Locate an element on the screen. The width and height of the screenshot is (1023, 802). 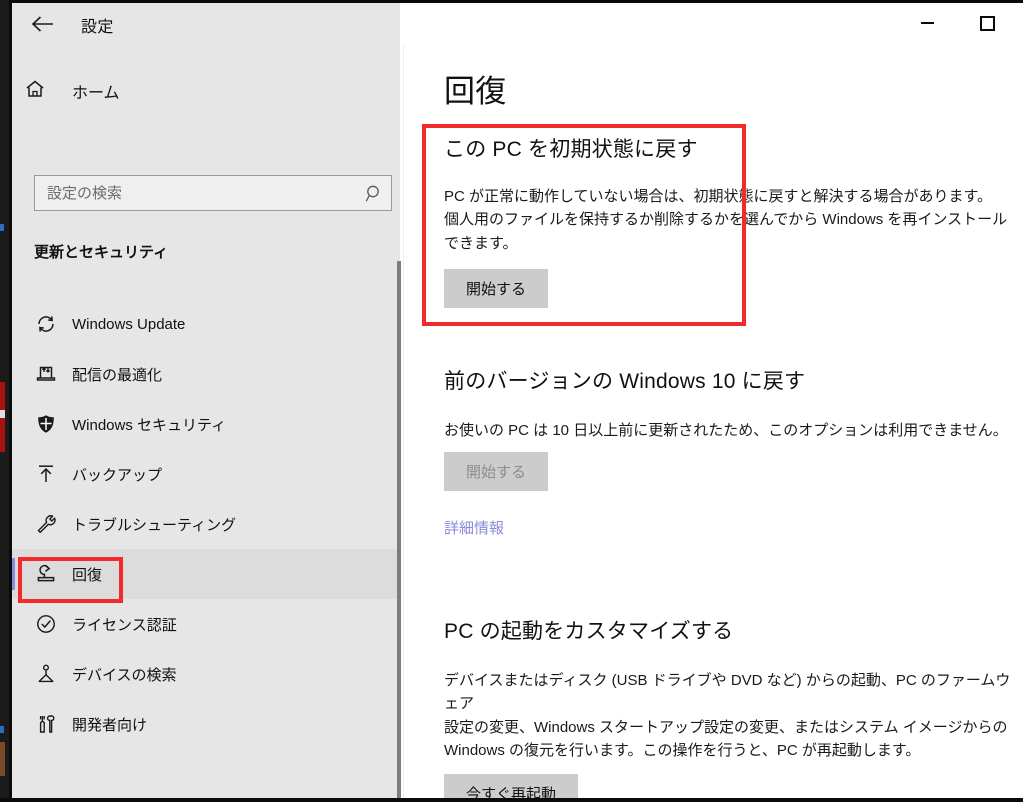
delivery-optimization-icon is located at coordinates (46, 374).